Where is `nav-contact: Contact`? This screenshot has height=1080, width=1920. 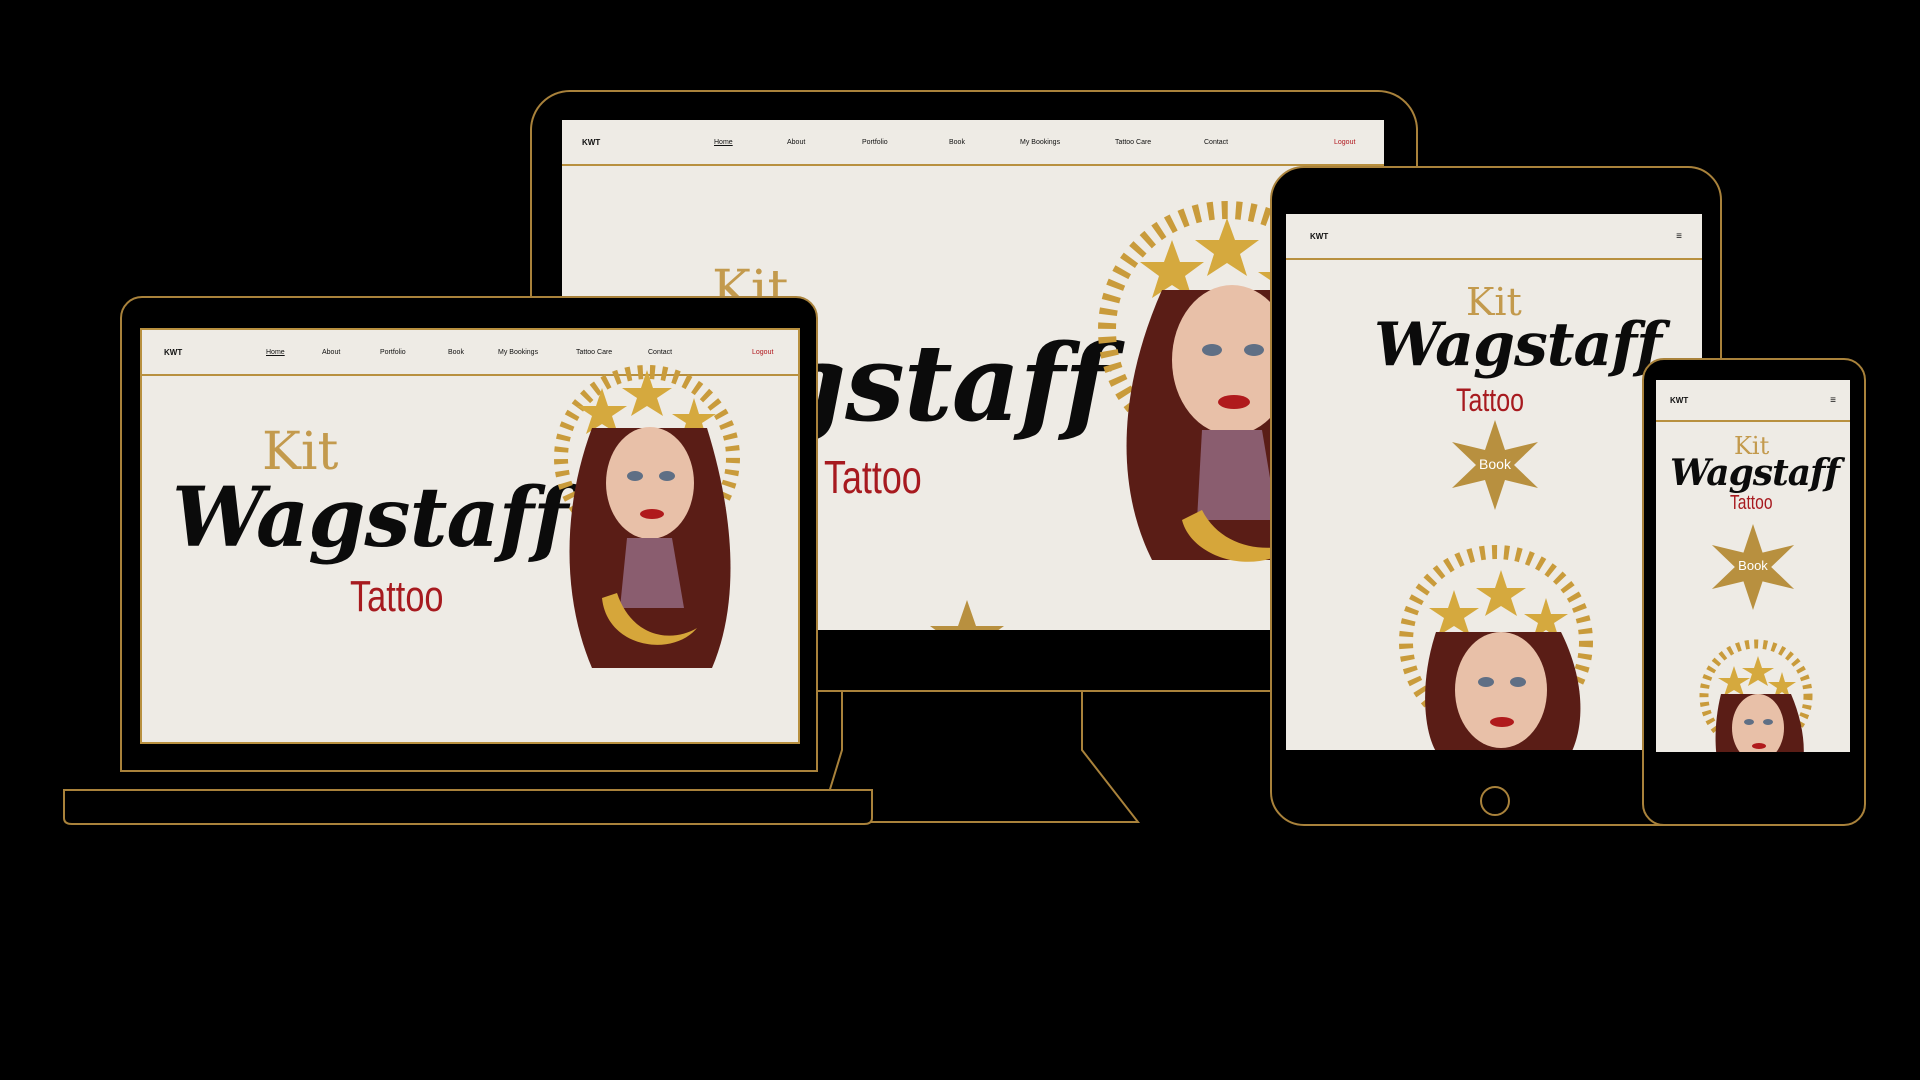 nav-contact: Contact is located at coordinates (1216, 142).